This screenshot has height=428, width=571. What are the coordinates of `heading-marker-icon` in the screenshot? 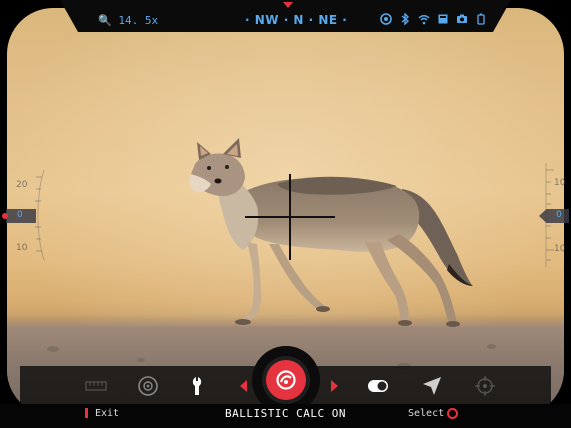 It's located at (288, 5).